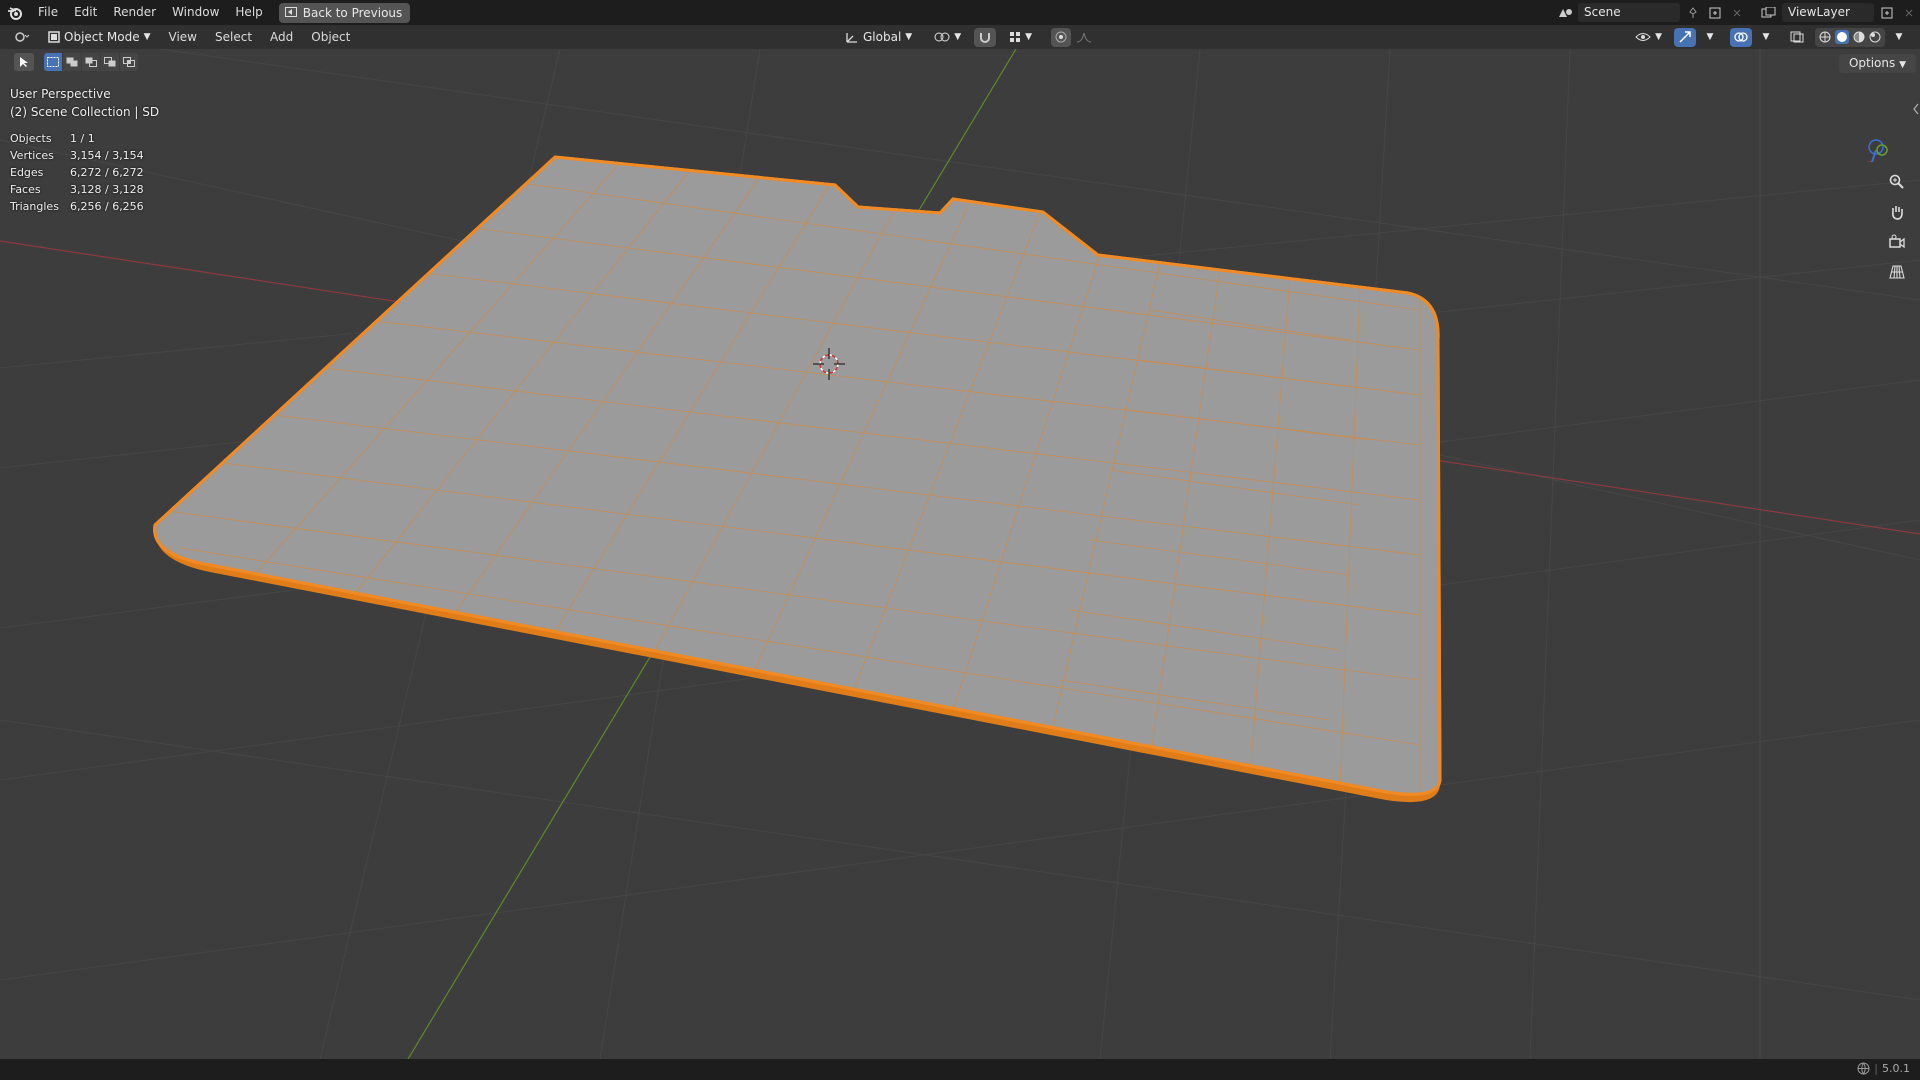 This screenshot has height=1080, width=1920. I want to click on overlays-icon, so click(1741, 37).